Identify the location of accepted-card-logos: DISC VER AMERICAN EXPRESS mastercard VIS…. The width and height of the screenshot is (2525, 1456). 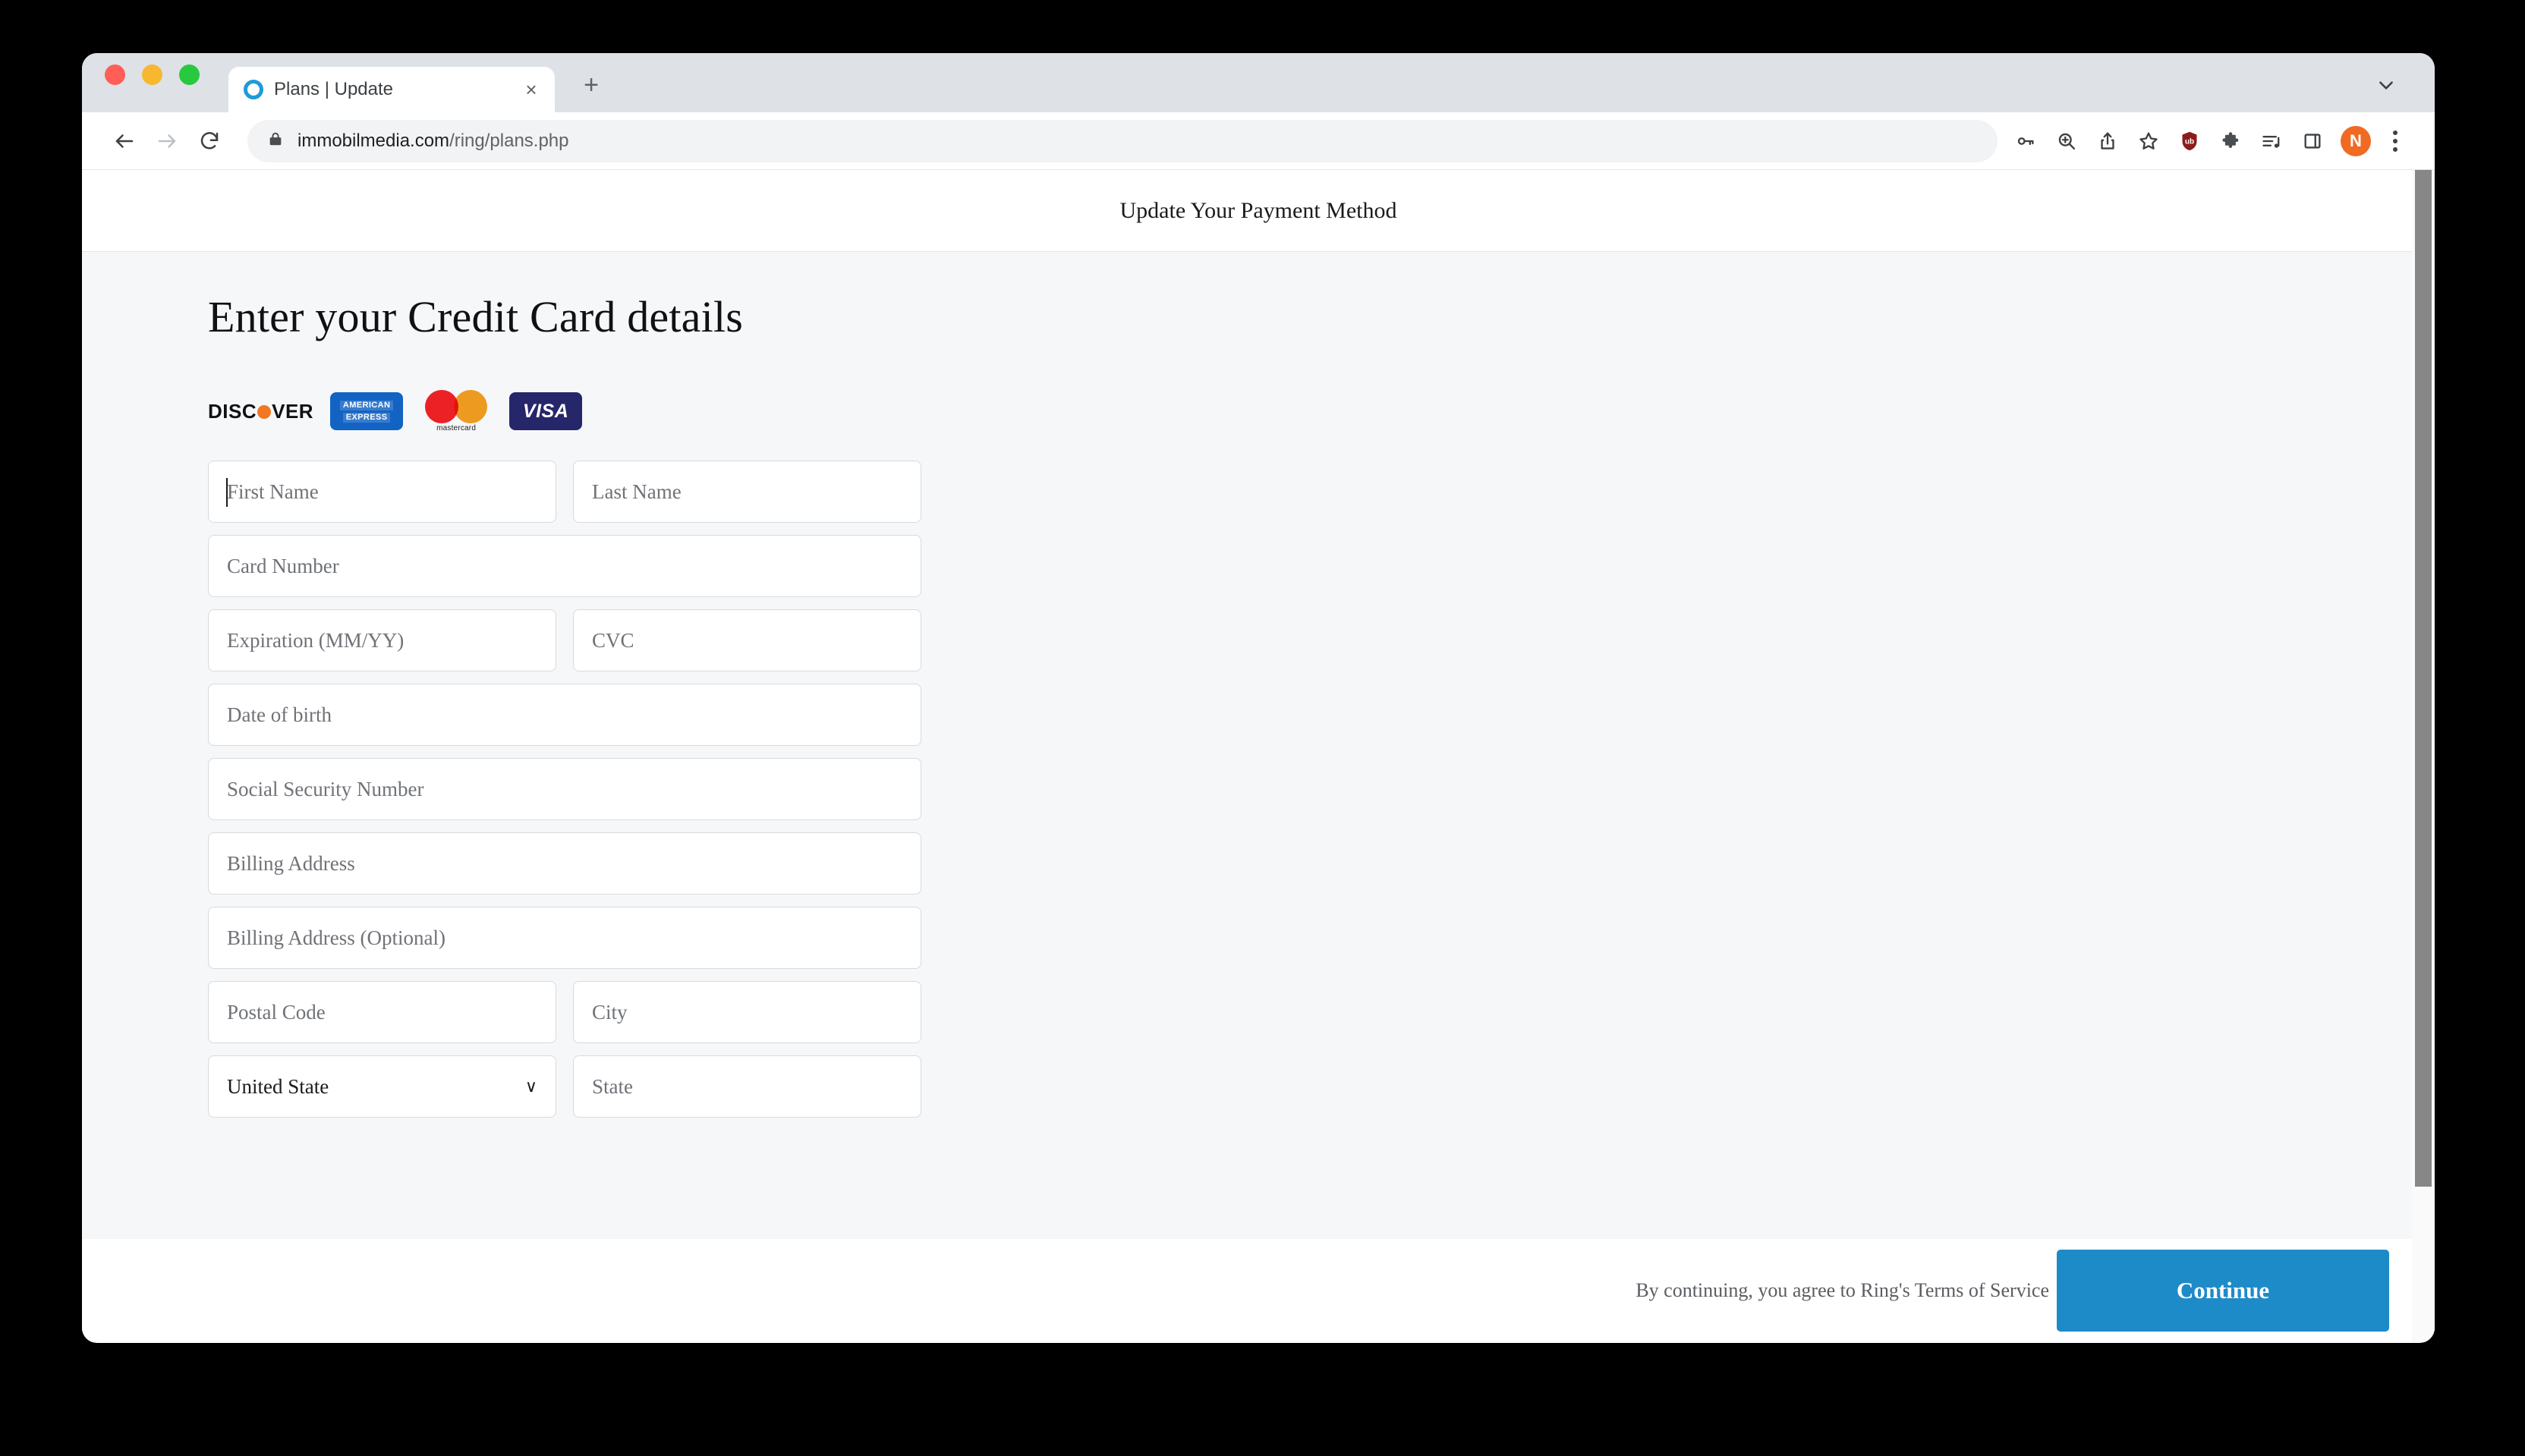
(1321, 411).